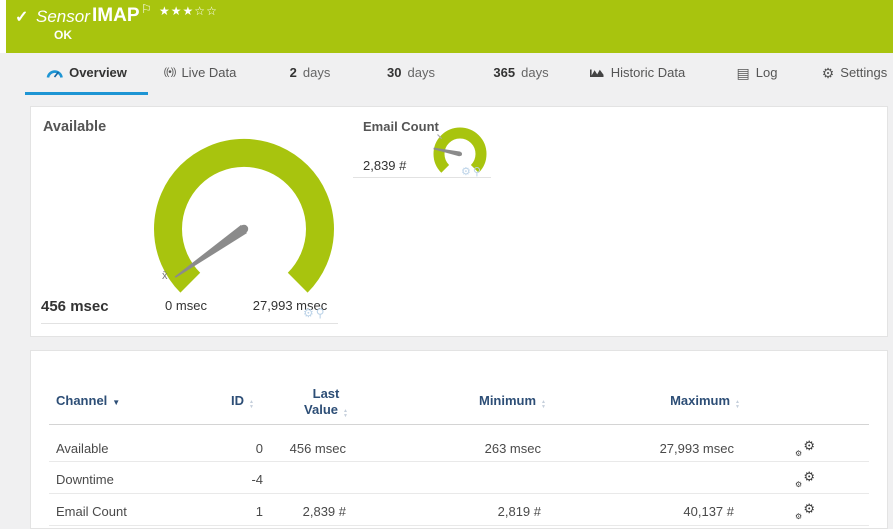 The height and width of the screenshot is (529, 893). I want to click on log-list-icon: ▤, so click(743, 72).